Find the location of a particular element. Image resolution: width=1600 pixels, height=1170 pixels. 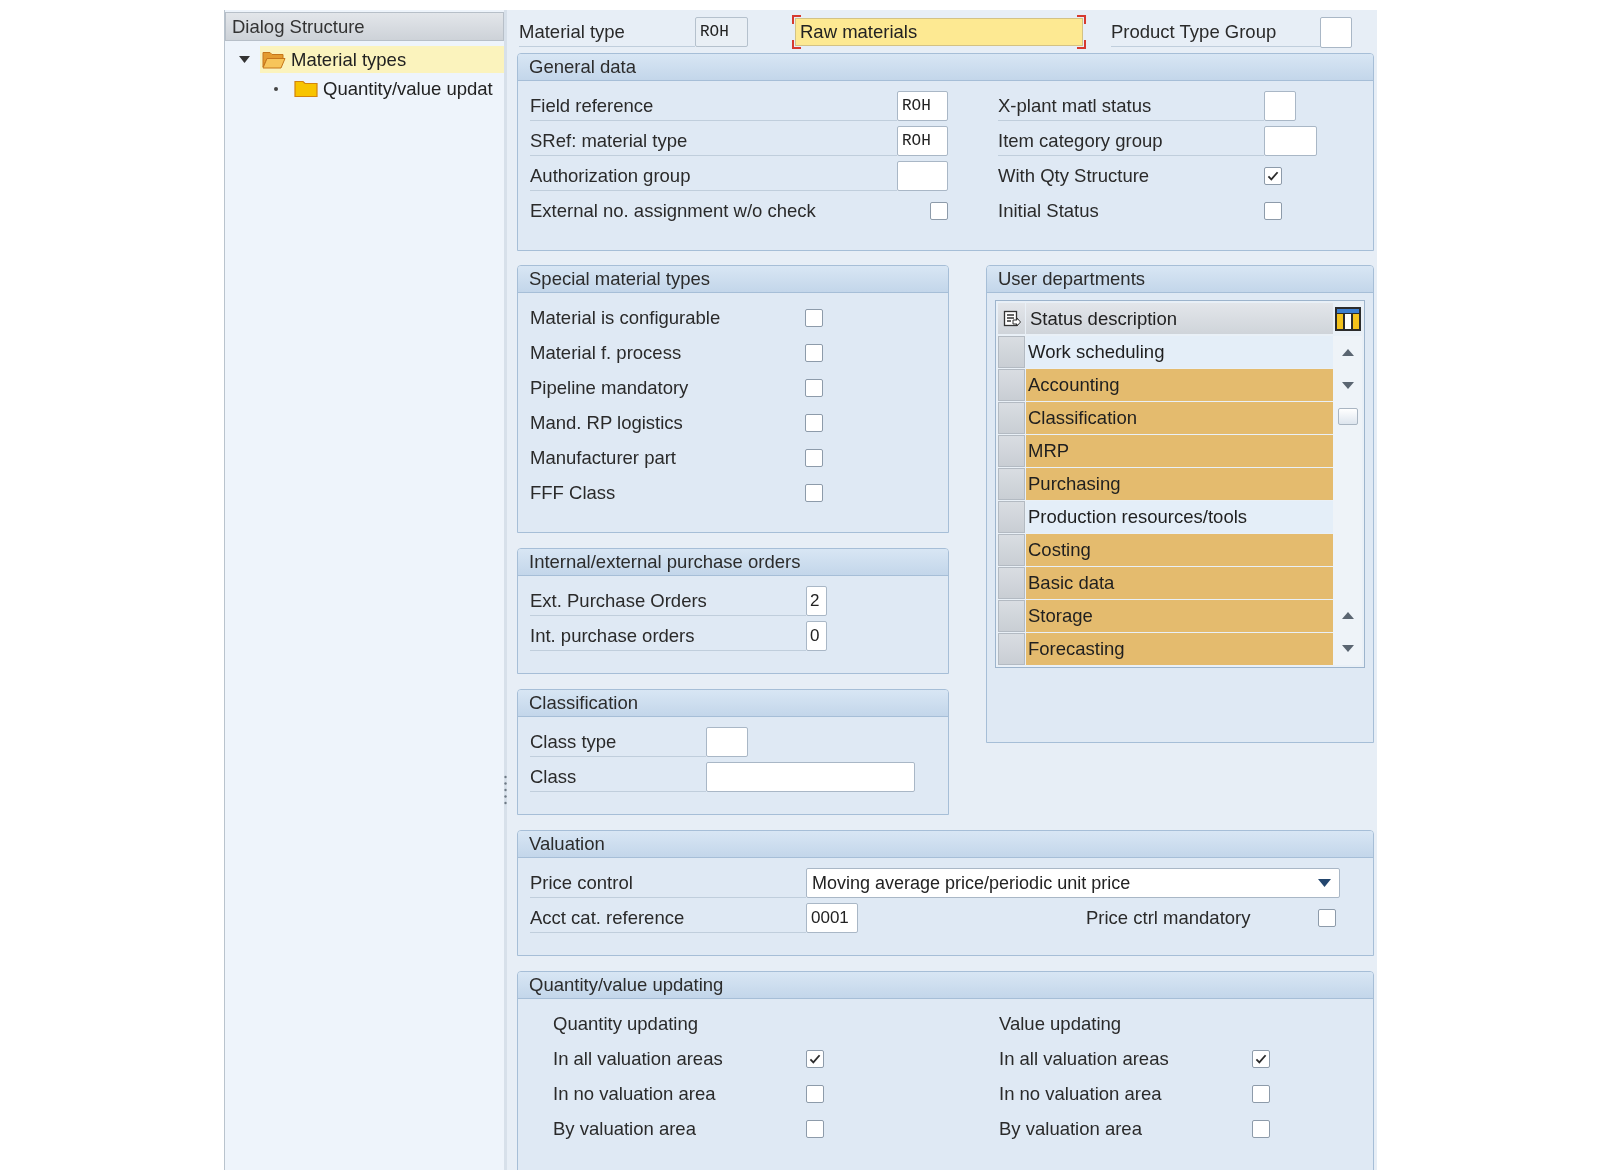

column-header: Status description is located at coordinates (1179, 318).